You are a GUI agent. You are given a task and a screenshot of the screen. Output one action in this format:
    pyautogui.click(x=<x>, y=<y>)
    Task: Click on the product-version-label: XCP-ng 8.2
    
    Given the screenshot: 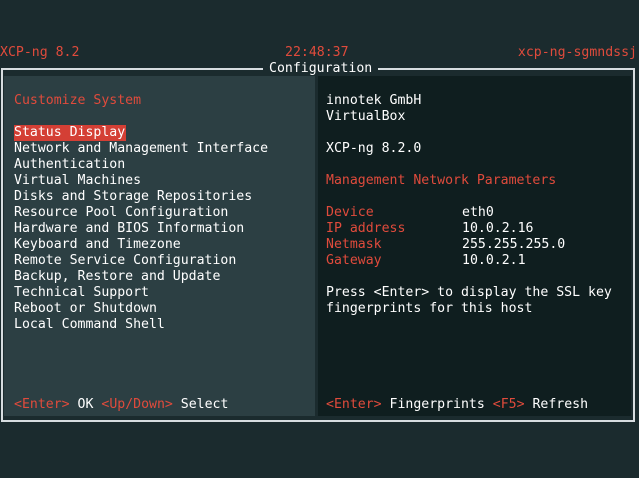 What is the action you would take?
    pyautogui.click(x=40, y=52)
    